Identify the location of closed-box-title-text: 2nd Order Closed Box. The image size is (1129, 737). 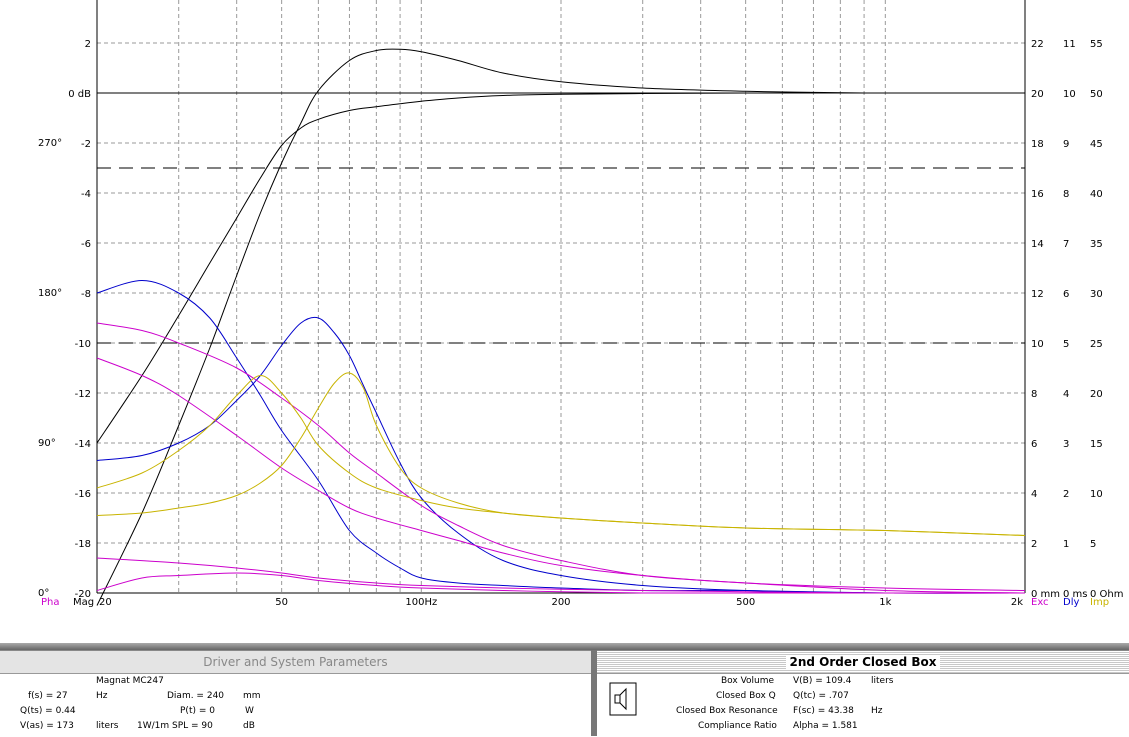
(863, 662).